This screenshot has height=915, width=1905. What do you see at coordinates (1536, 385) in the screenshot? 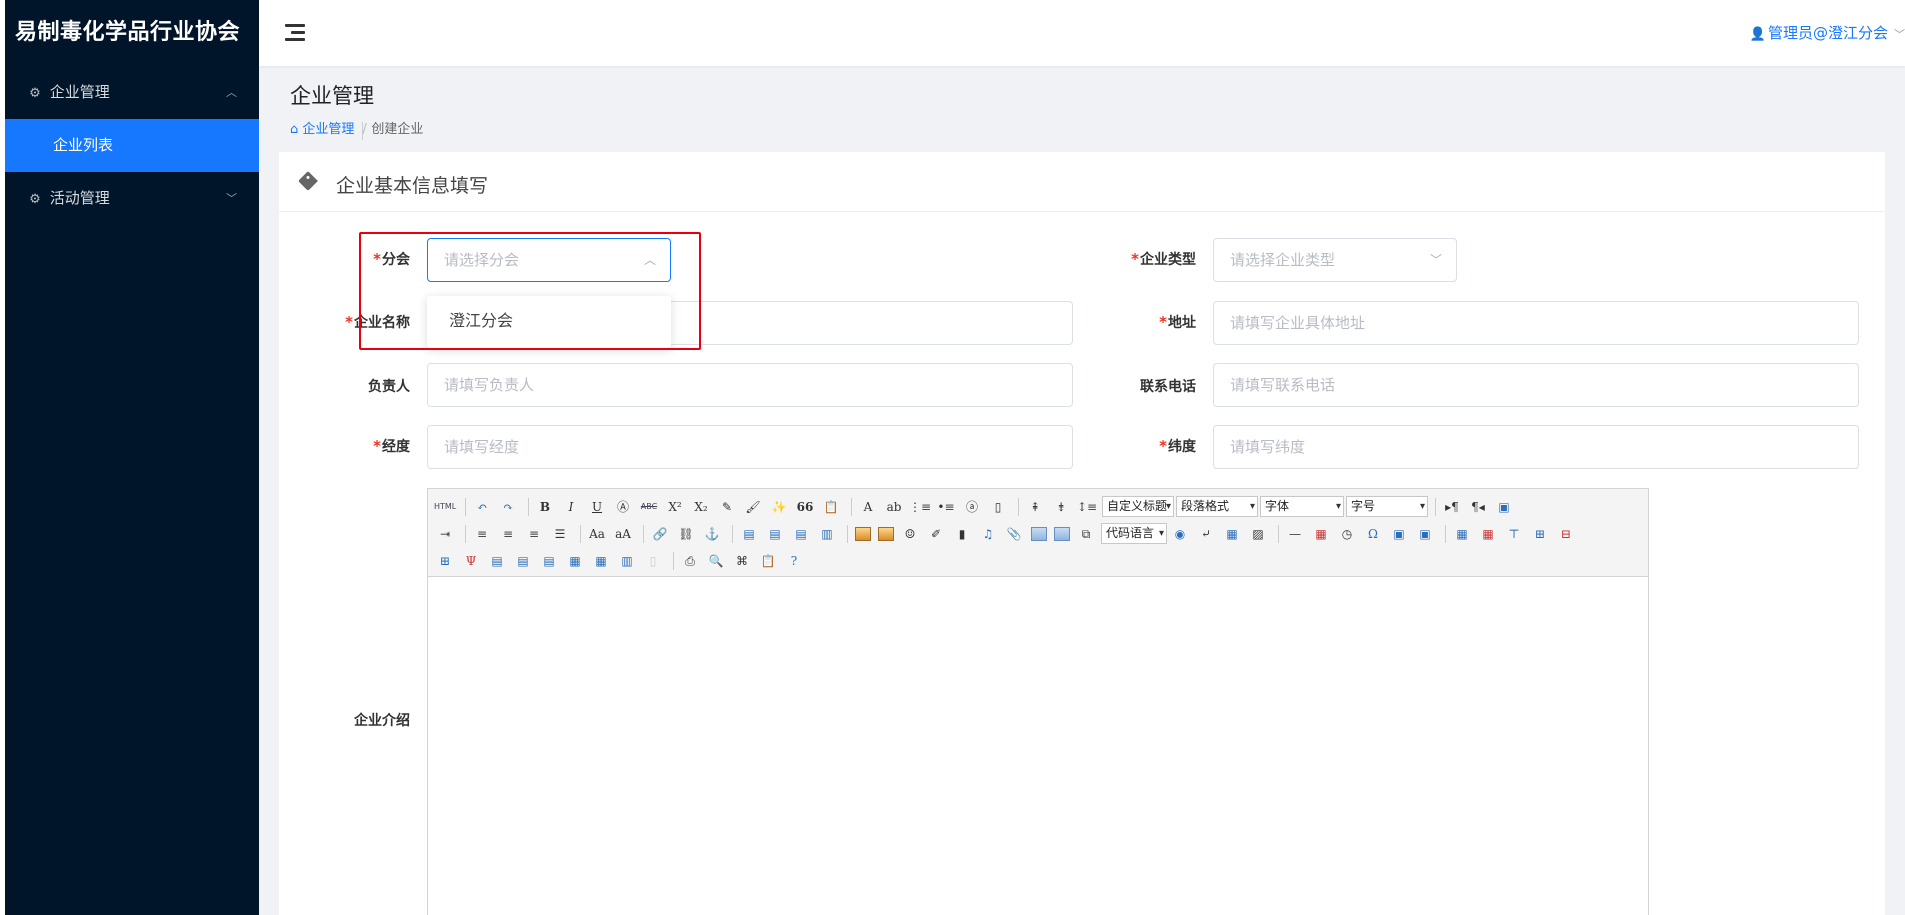
I see `phone-input: 请填写联系电话` at bounding box center [1536, 385].